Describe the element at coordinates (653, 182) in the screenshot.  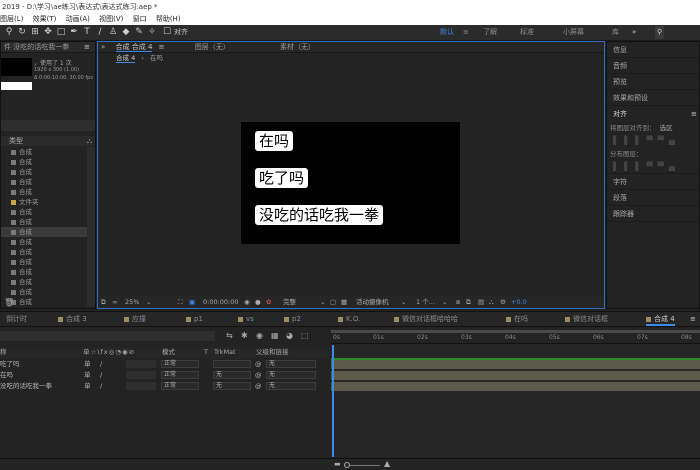
I see `panel-character: 字符` at that location.